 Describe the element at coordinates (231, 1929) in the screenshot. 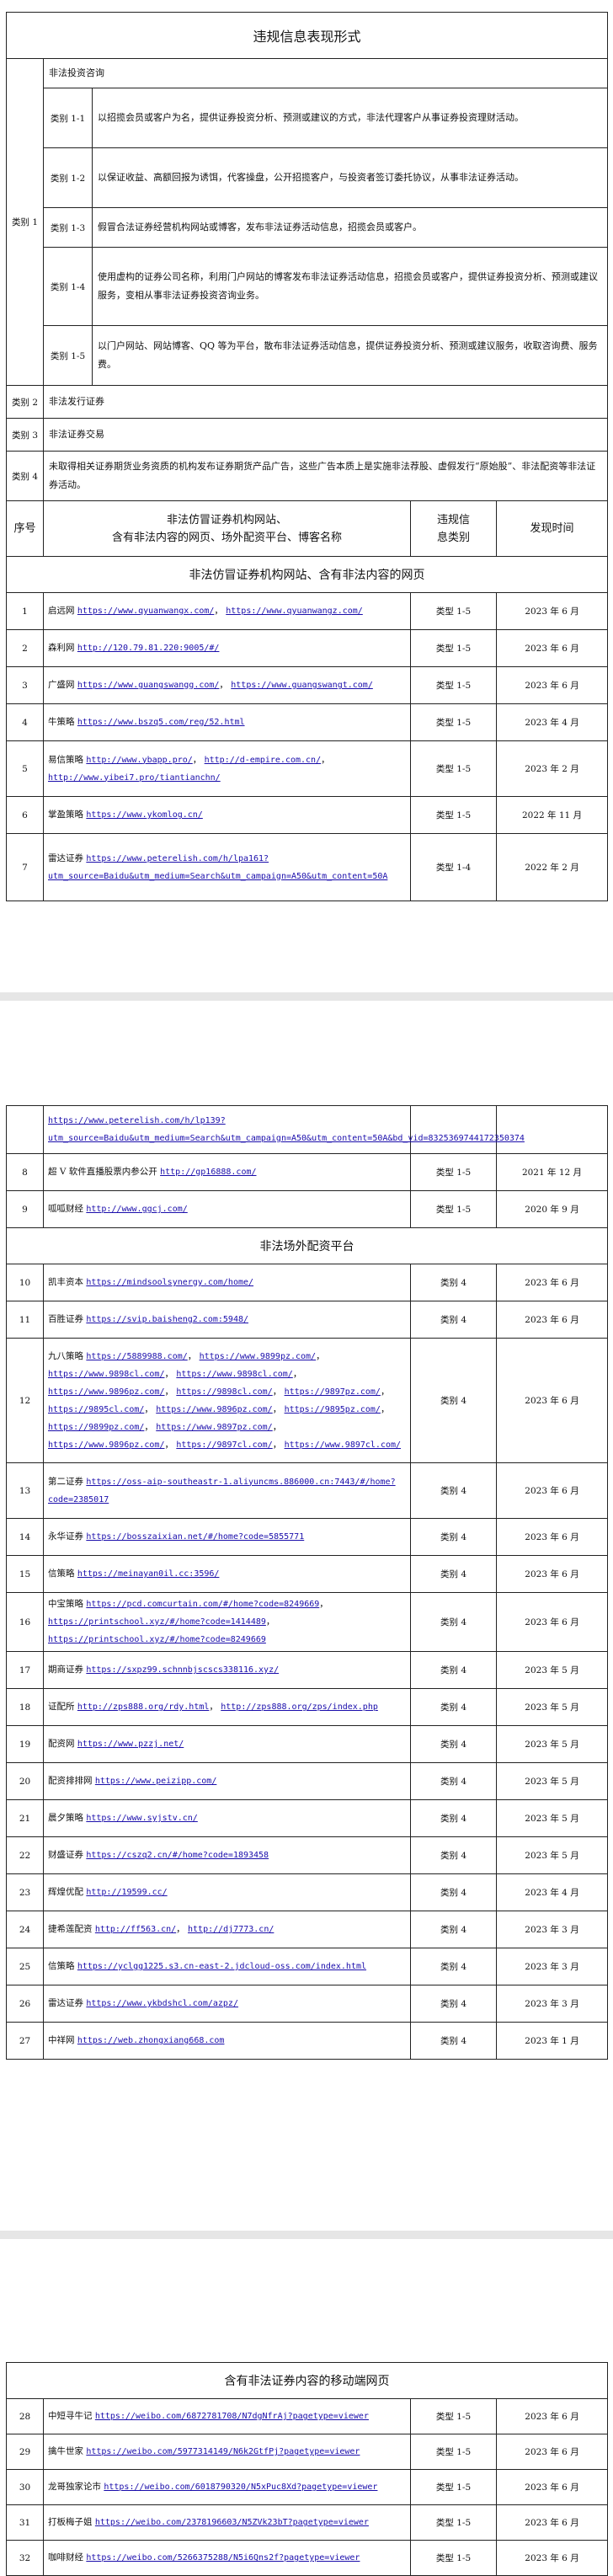

I see `site-link: http://dj7773.cn/` at that location.